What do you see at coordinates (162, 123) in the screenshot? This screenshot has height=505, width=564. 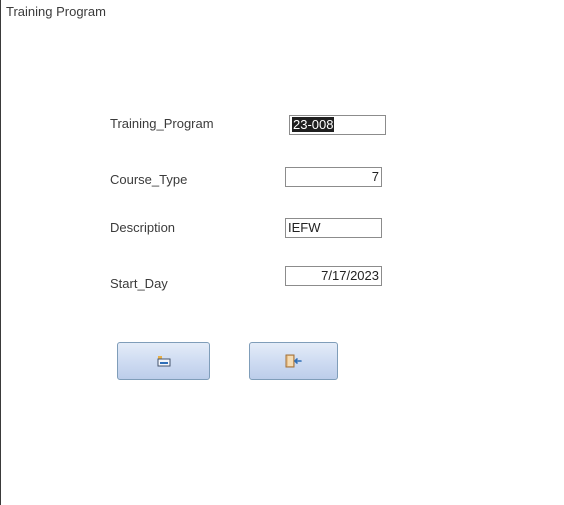 I see `training-program-label: Training_Program` at bounding box center [162, 123].